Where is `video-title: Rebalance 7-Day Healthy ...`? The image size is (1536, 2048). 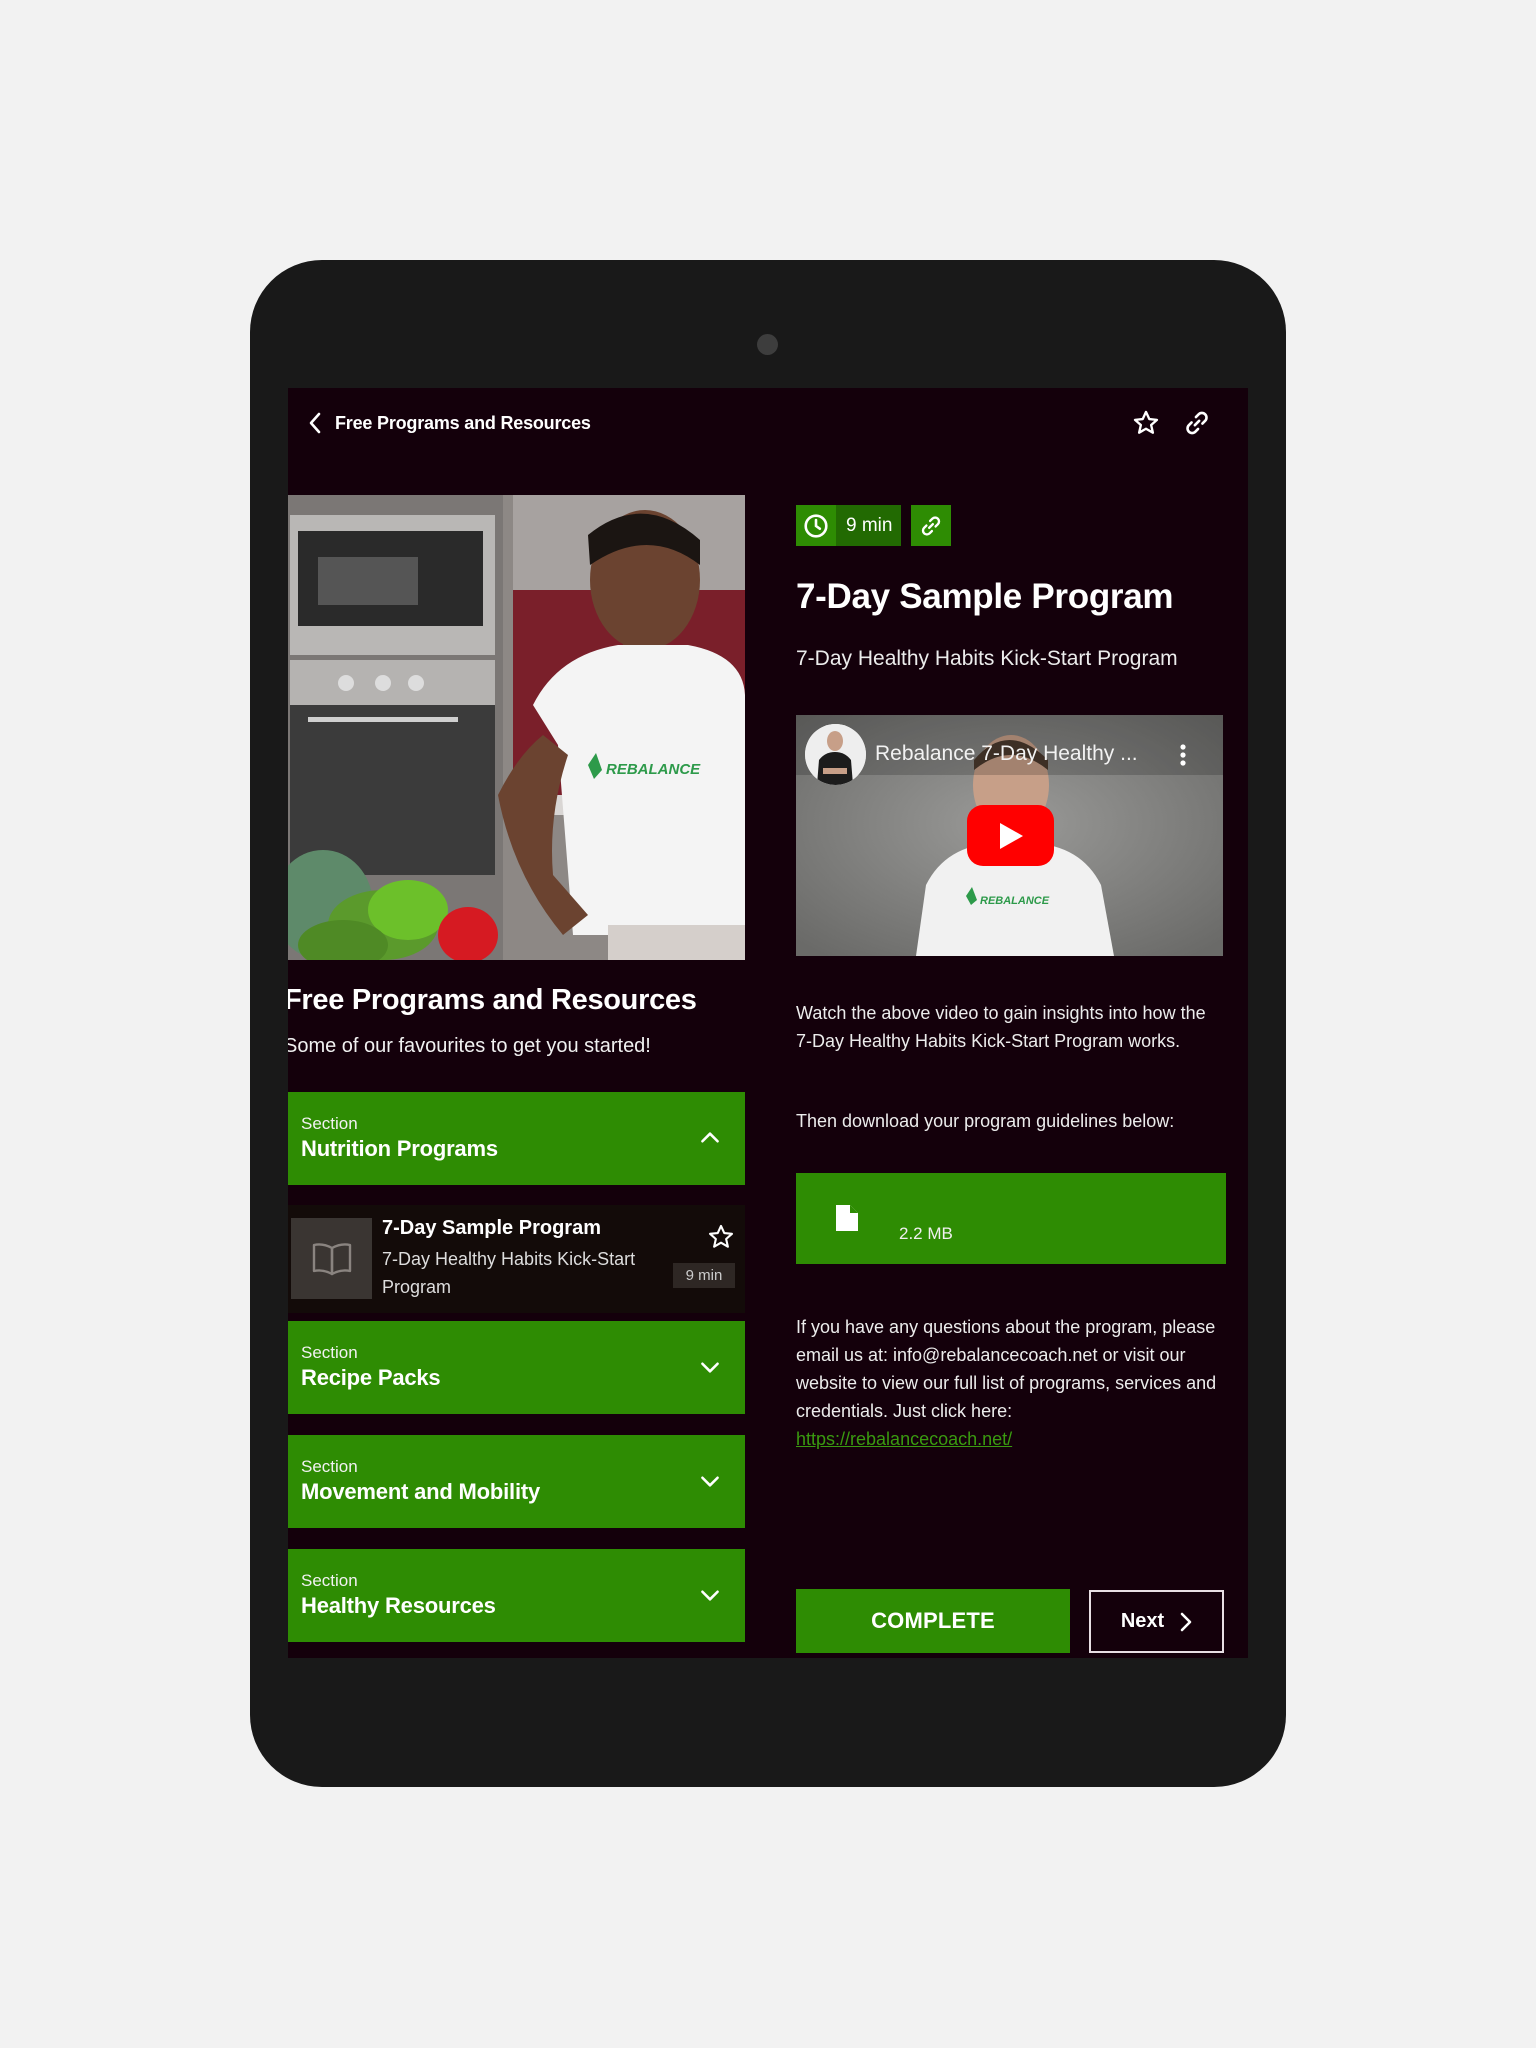
video-title: Rebalance 7-Day Healthy ... is located at coordinates (1006, 753).